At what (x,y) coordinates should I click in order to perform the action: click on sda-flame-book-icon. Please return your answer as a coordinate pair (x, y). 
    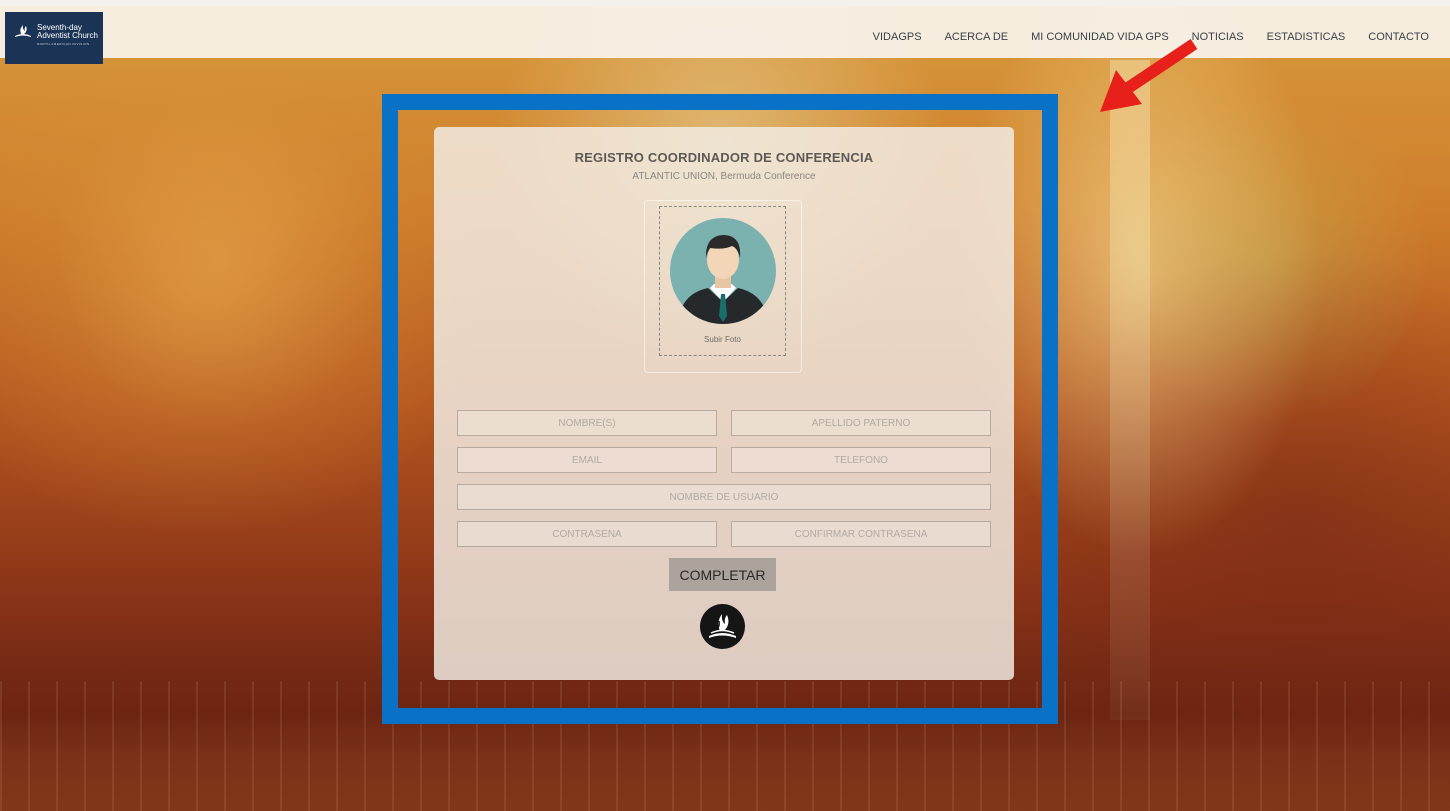
    Looking at the image, I should click on (23, 31).